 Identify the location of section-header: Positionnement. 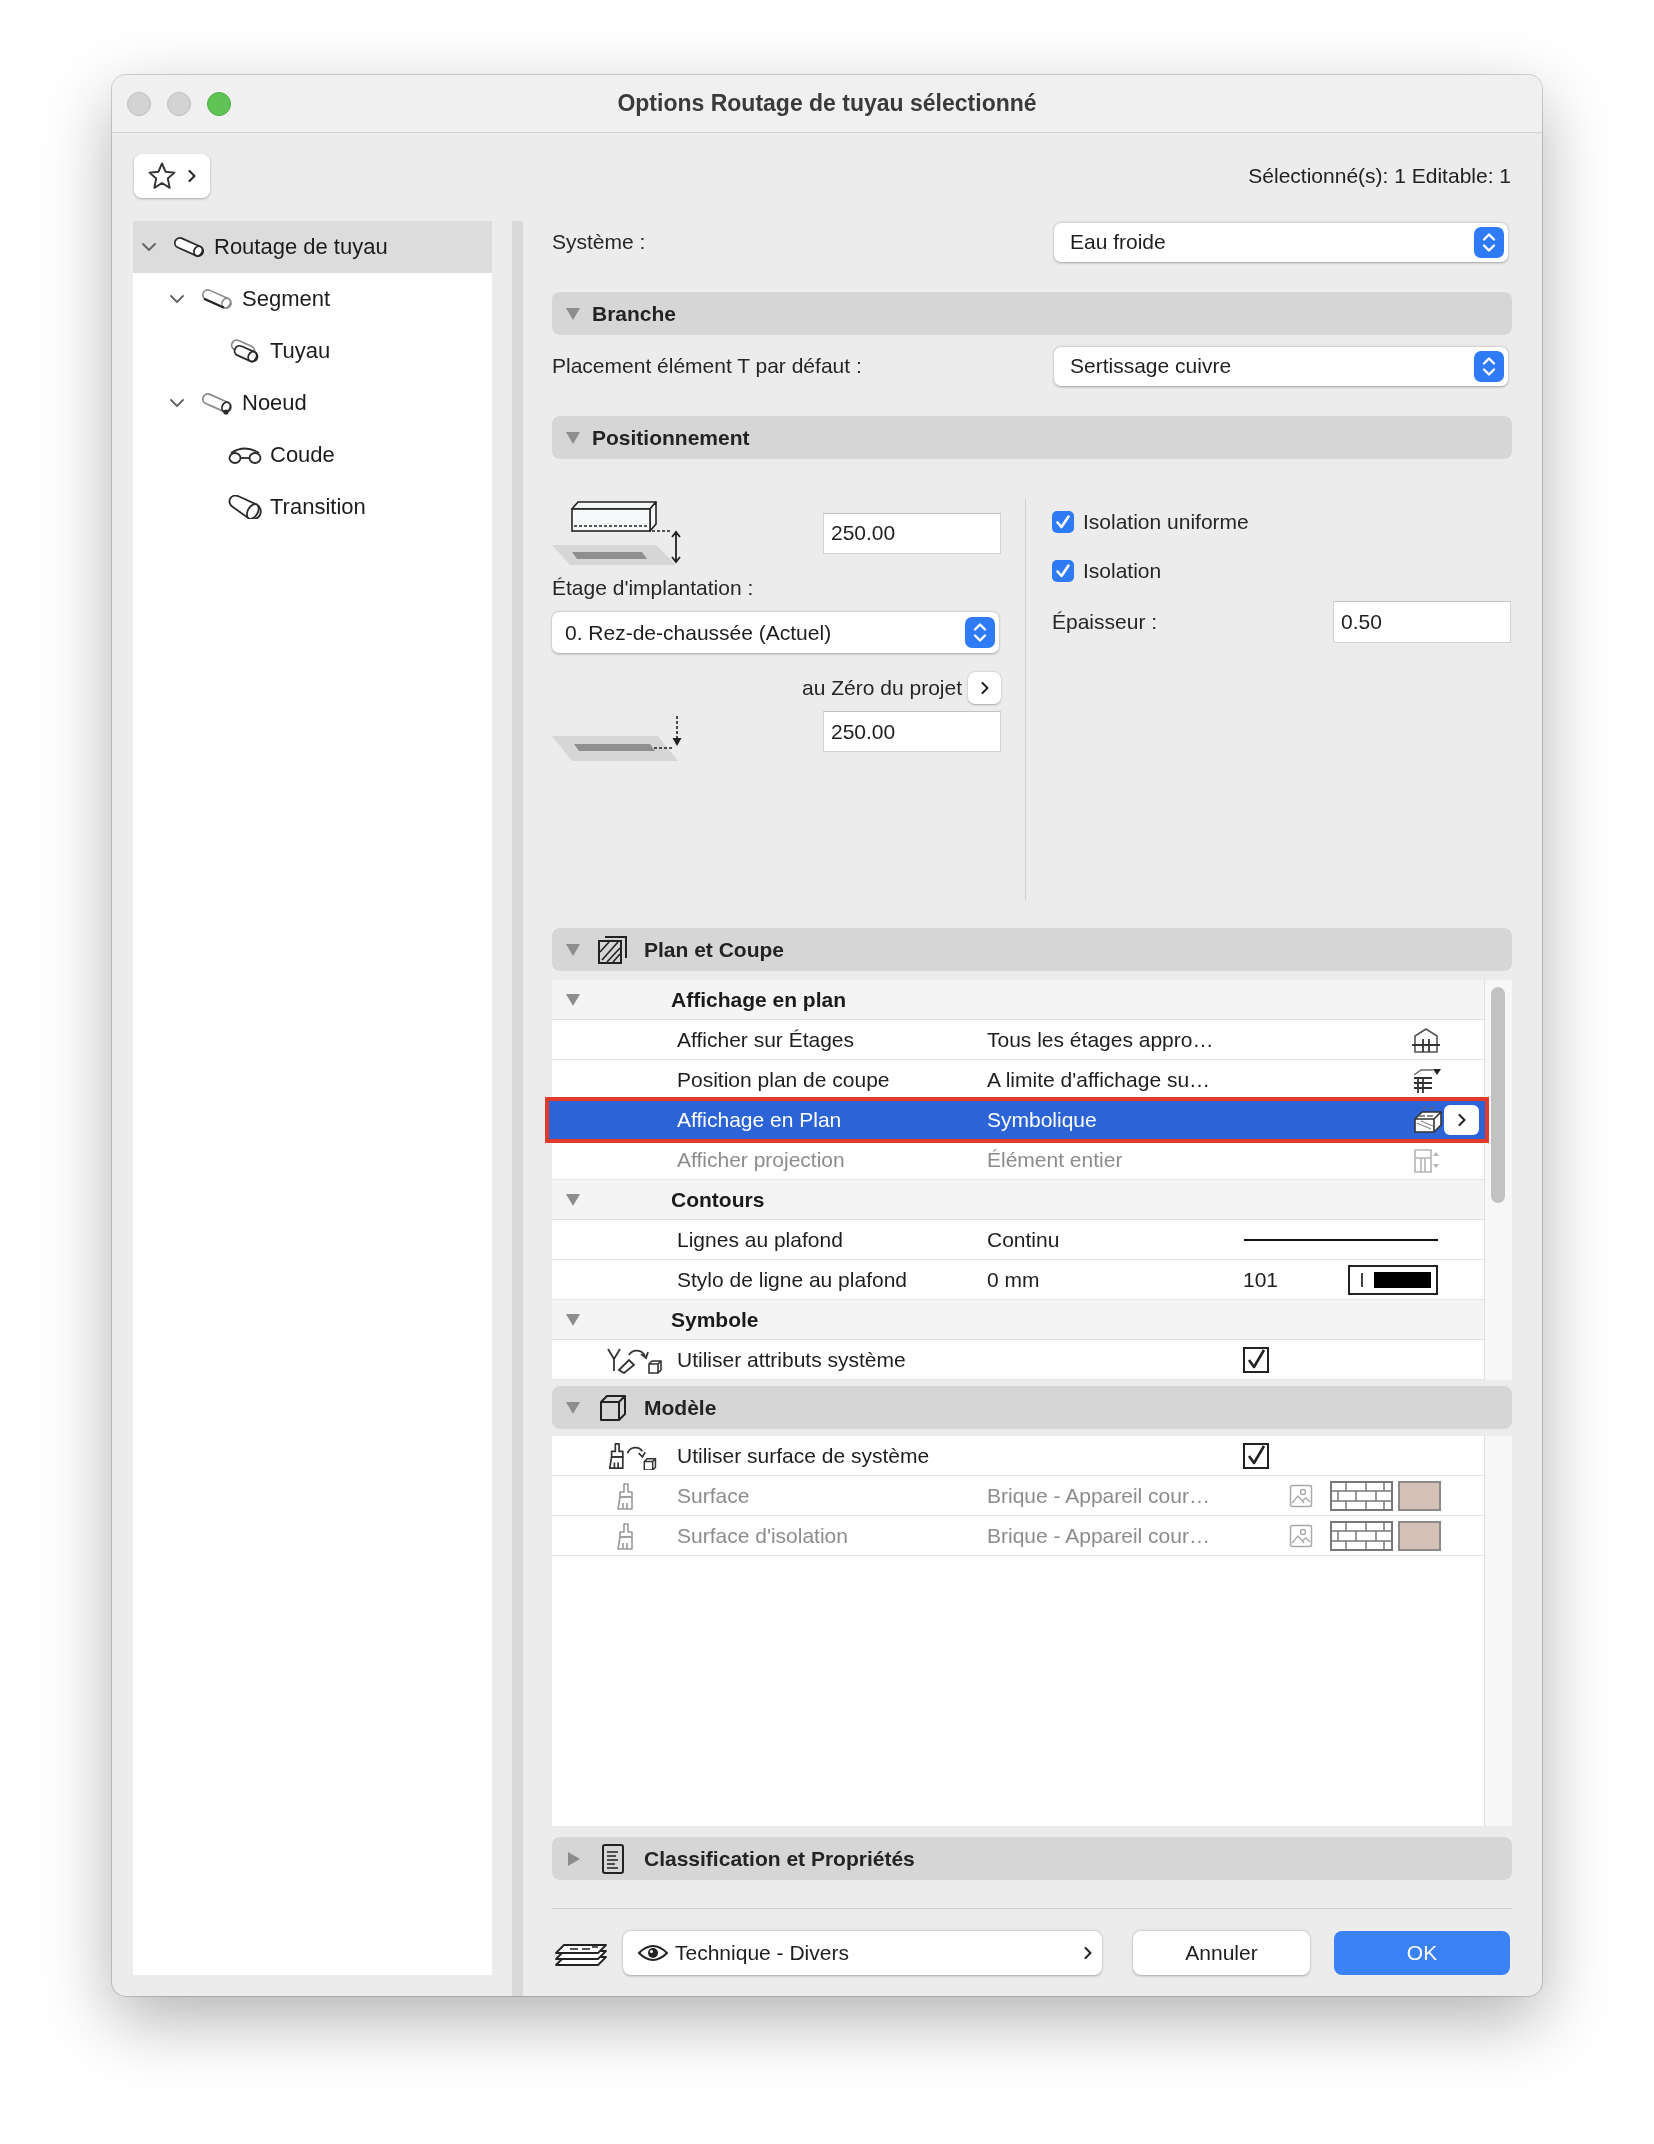
(1032, 437).